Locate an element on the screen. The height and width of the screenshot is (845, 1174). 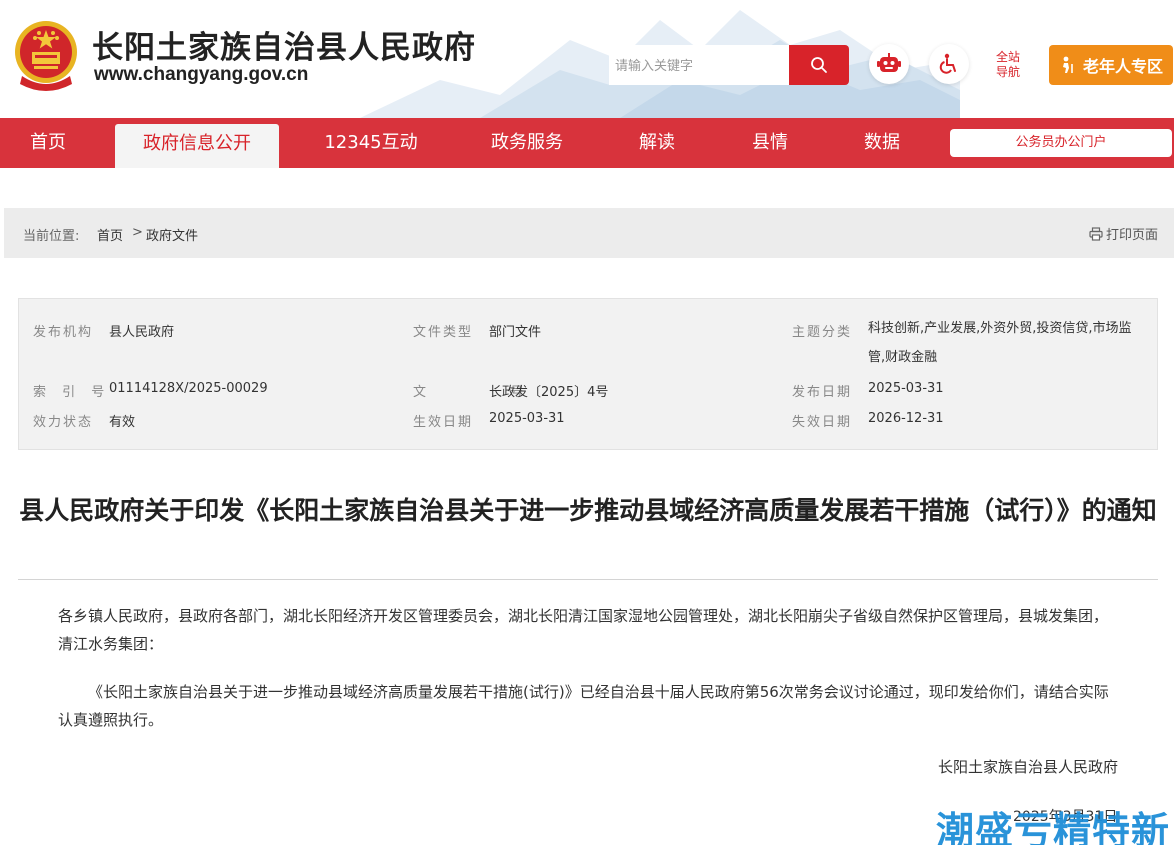
search-button is located at coordinates (819, 65).